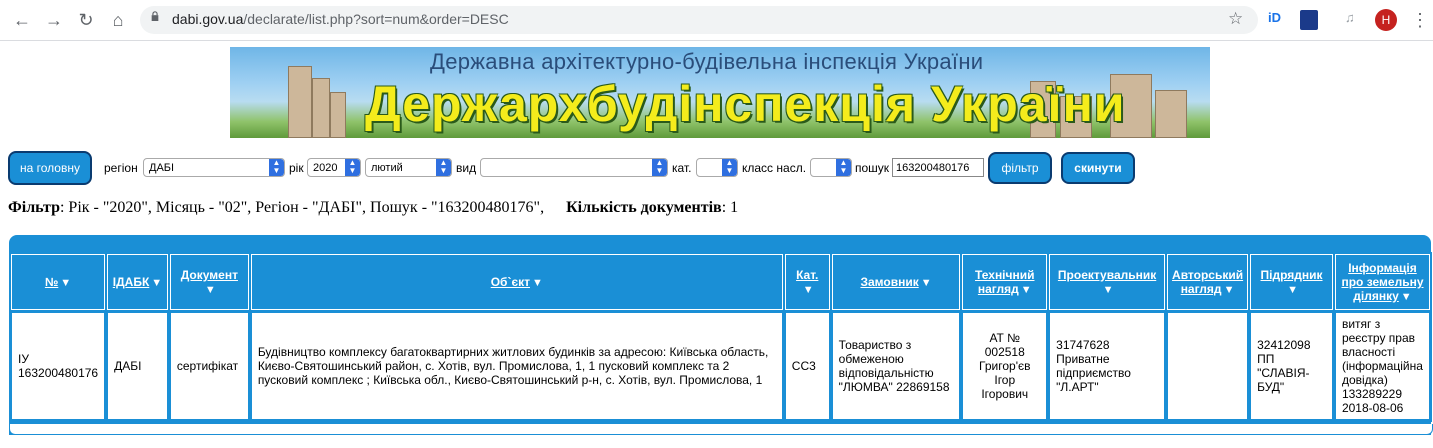 The image size is (1433, 448). I want to click on banner-title: Держархбудінспекція України, so click(745, 104).